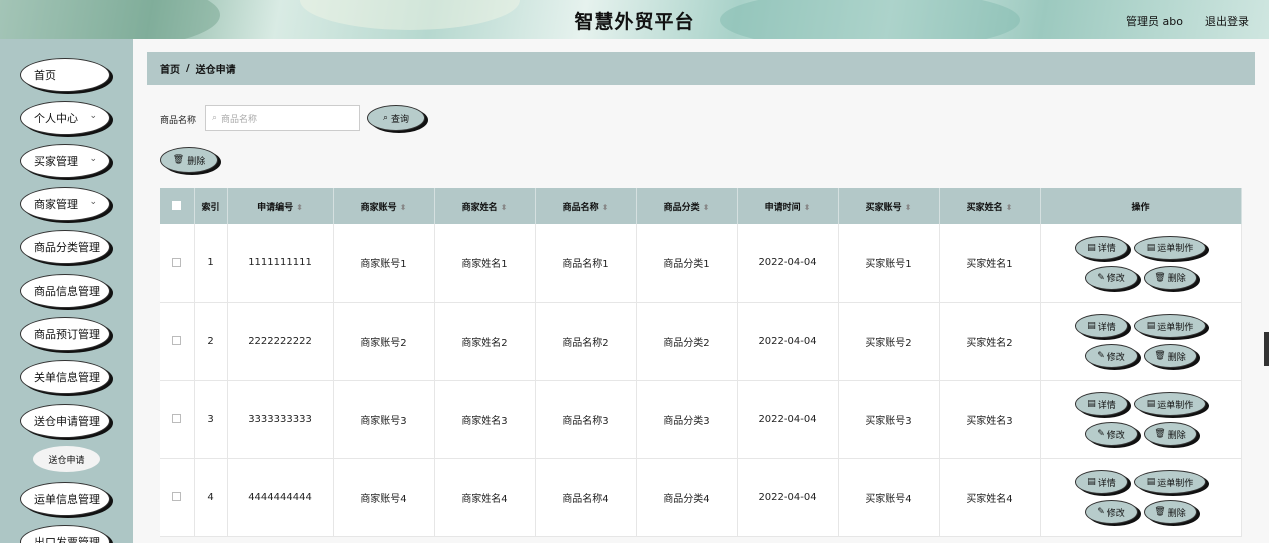  What do you see at coordinates (1140, 277) in the screenshot?
I see `row-actions-bottom: ✎ 修改 🗑 删除` at bounding box center [1140, 277].